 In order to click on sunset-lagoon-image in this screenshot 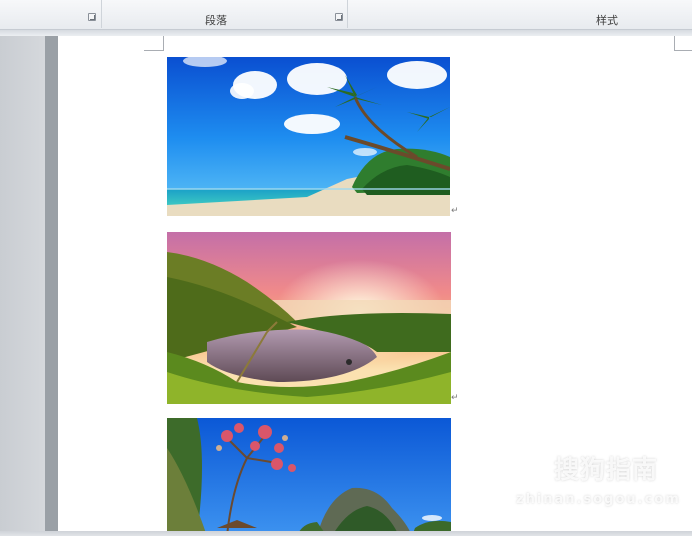, I will do `click(309, 318)`.